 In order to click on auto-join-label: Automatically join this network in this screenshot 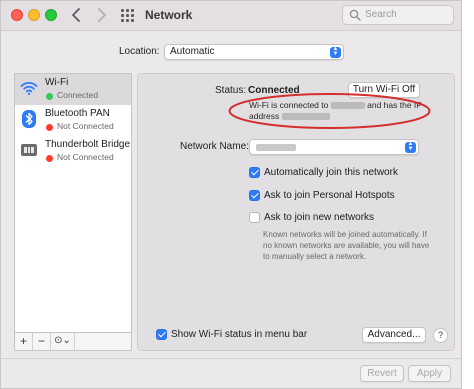, I will do `click(331, 172)`.